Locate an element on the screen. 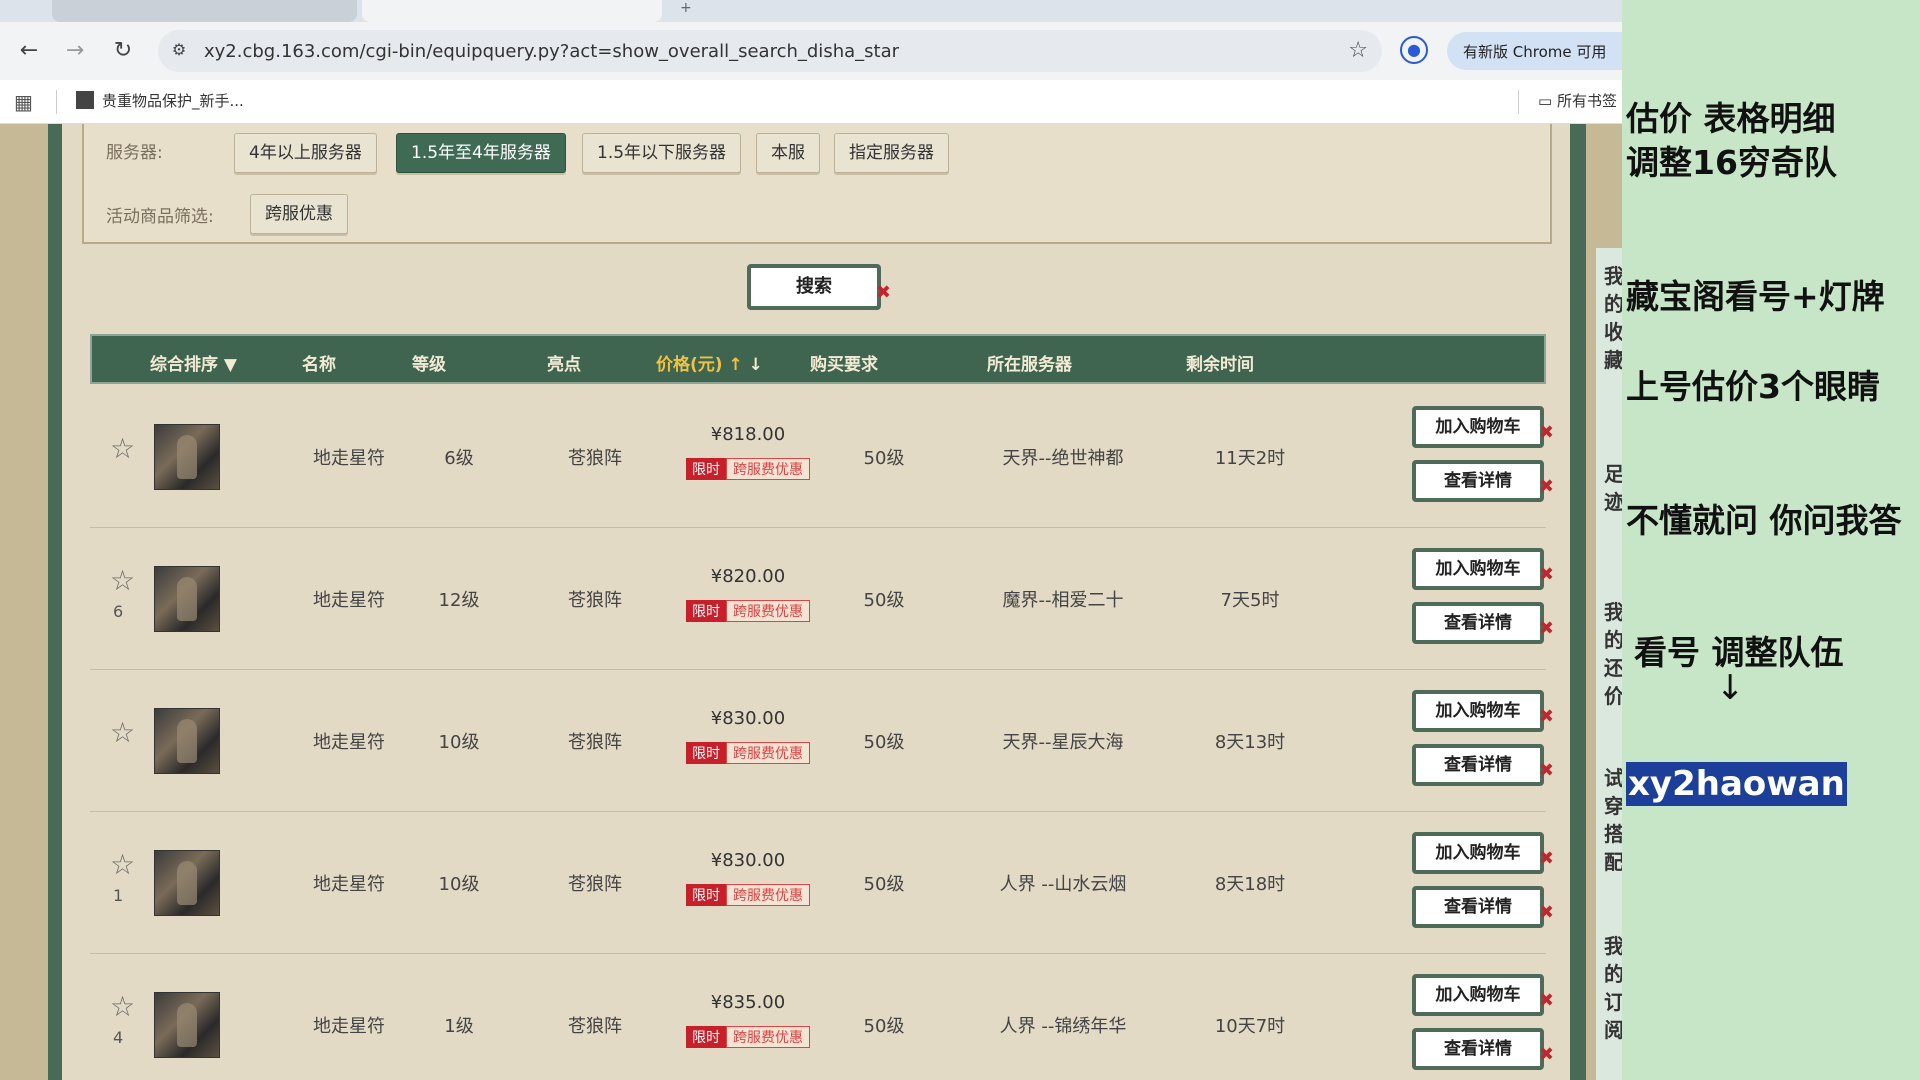 The height and width of the screenshot is (1080, 1920). item-remaining-time: 8天18时 is located at coordinates (1250, 884).